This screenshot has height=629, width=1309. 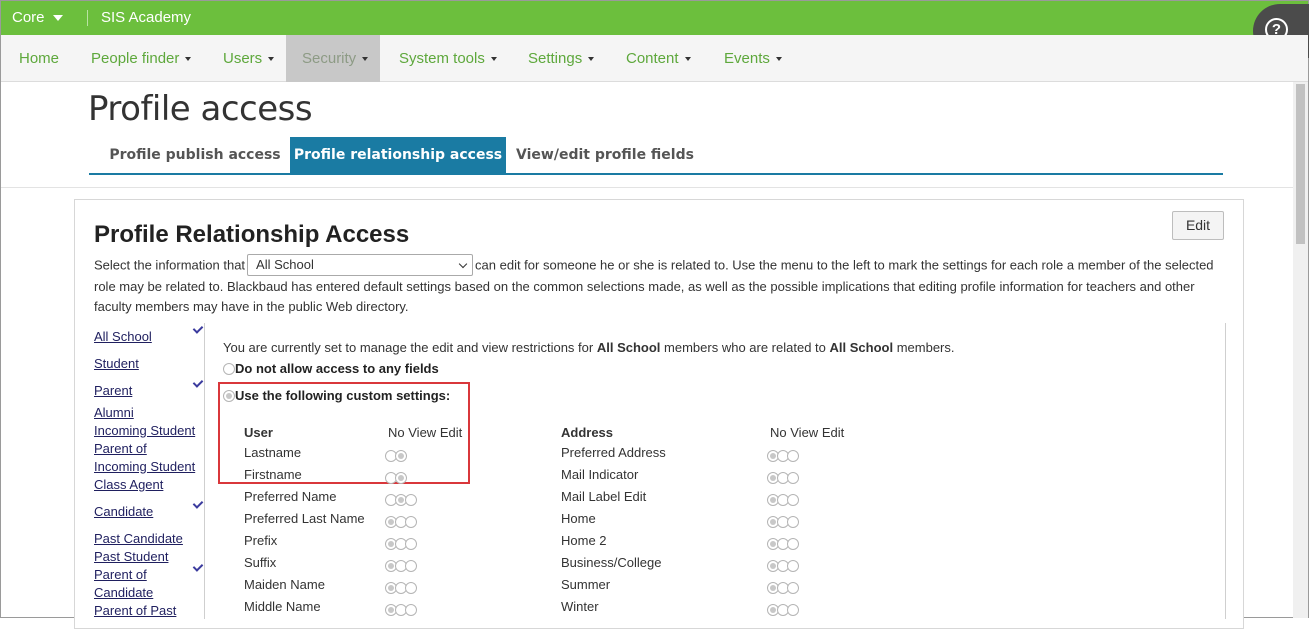 What do you see at coordinates (304, 518) in the screenshot?
I see `field-label: Preferred Last Name` at bounding box center [304, 518].